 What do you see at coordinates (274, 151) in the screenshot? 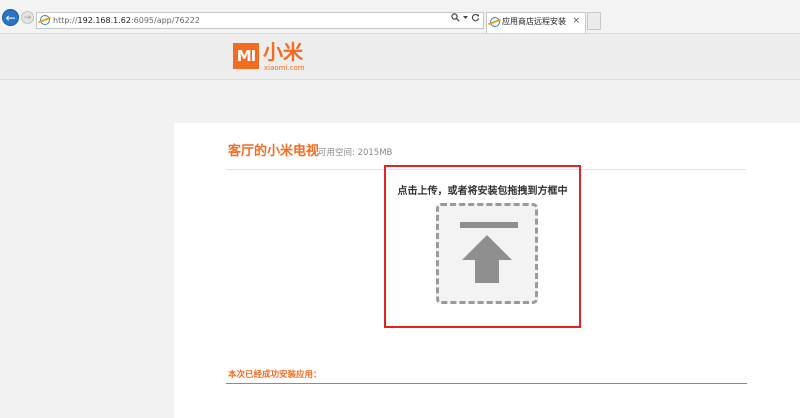
I see `device-title: 客厅的小米电视` at bounding box center [274, 151].